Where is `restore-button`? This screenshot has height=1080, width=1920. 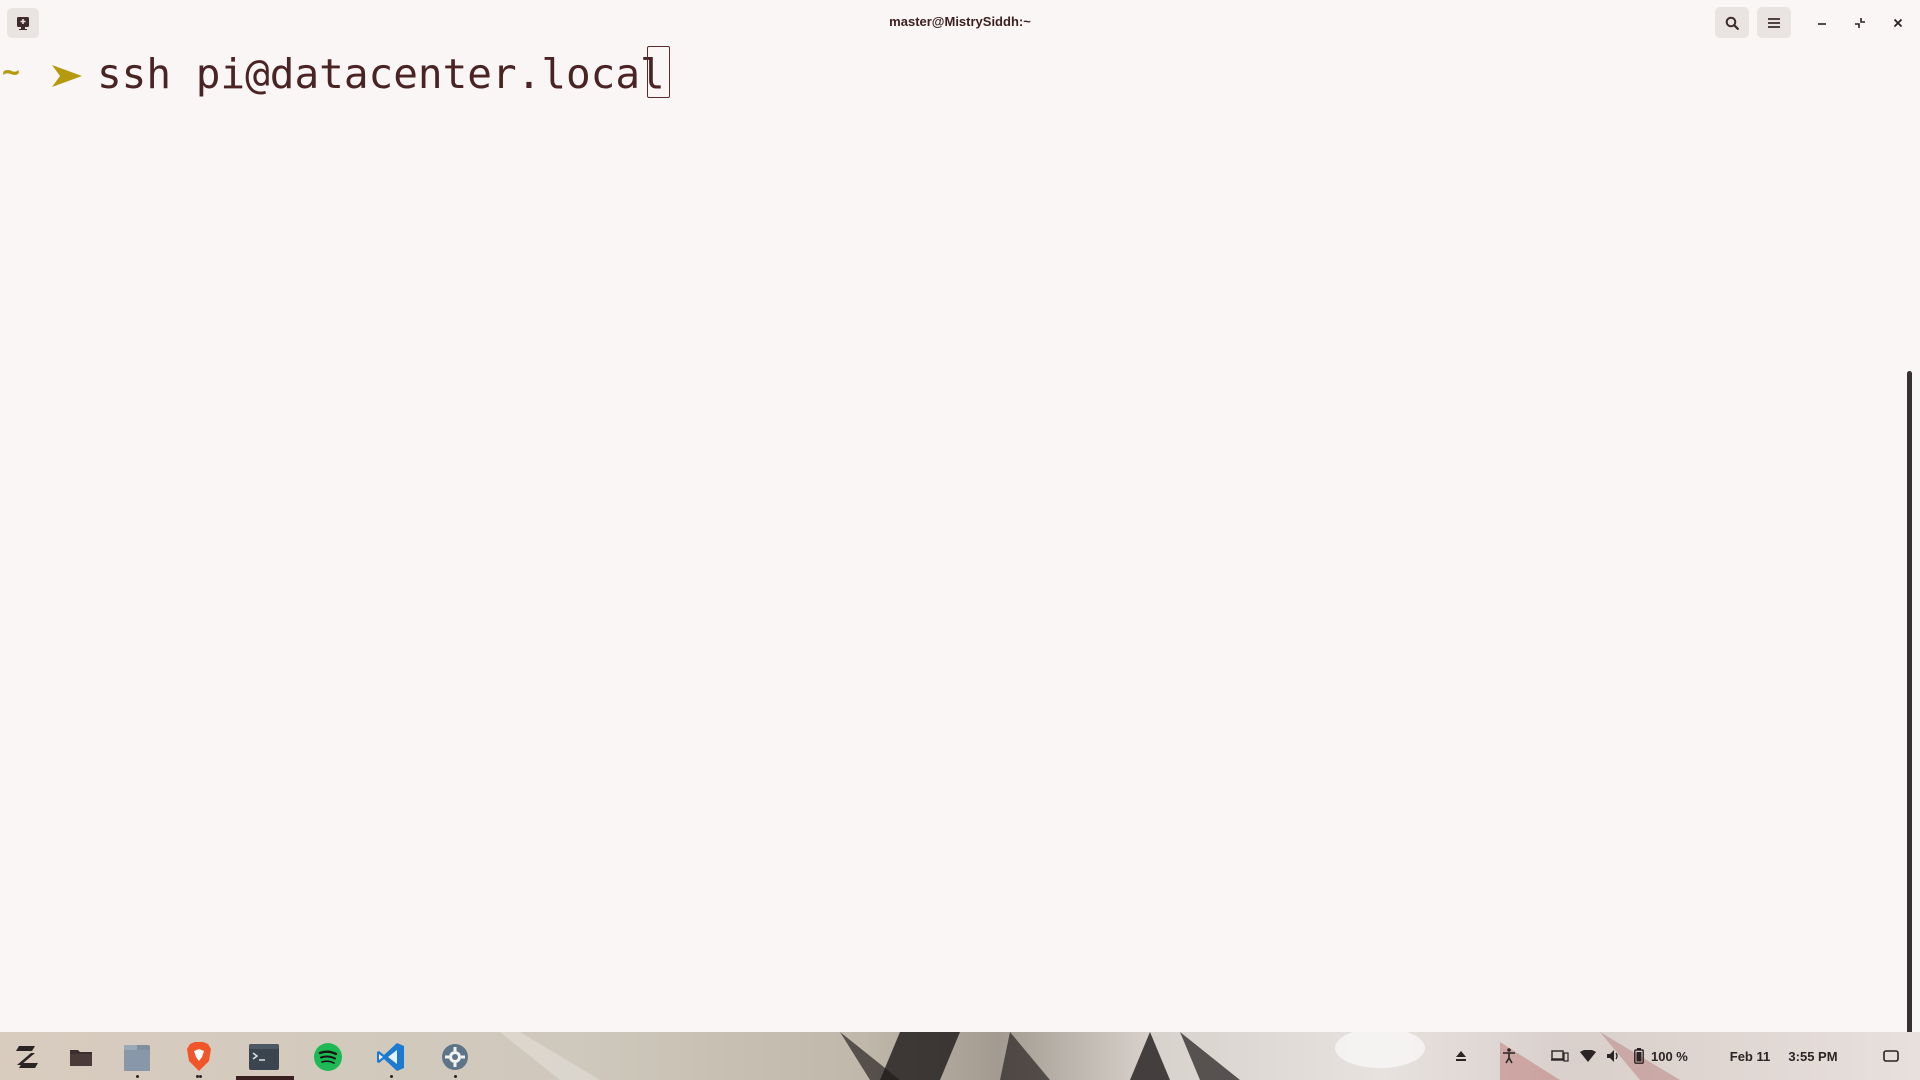
restore-button is located at coordinates (1860, 23).